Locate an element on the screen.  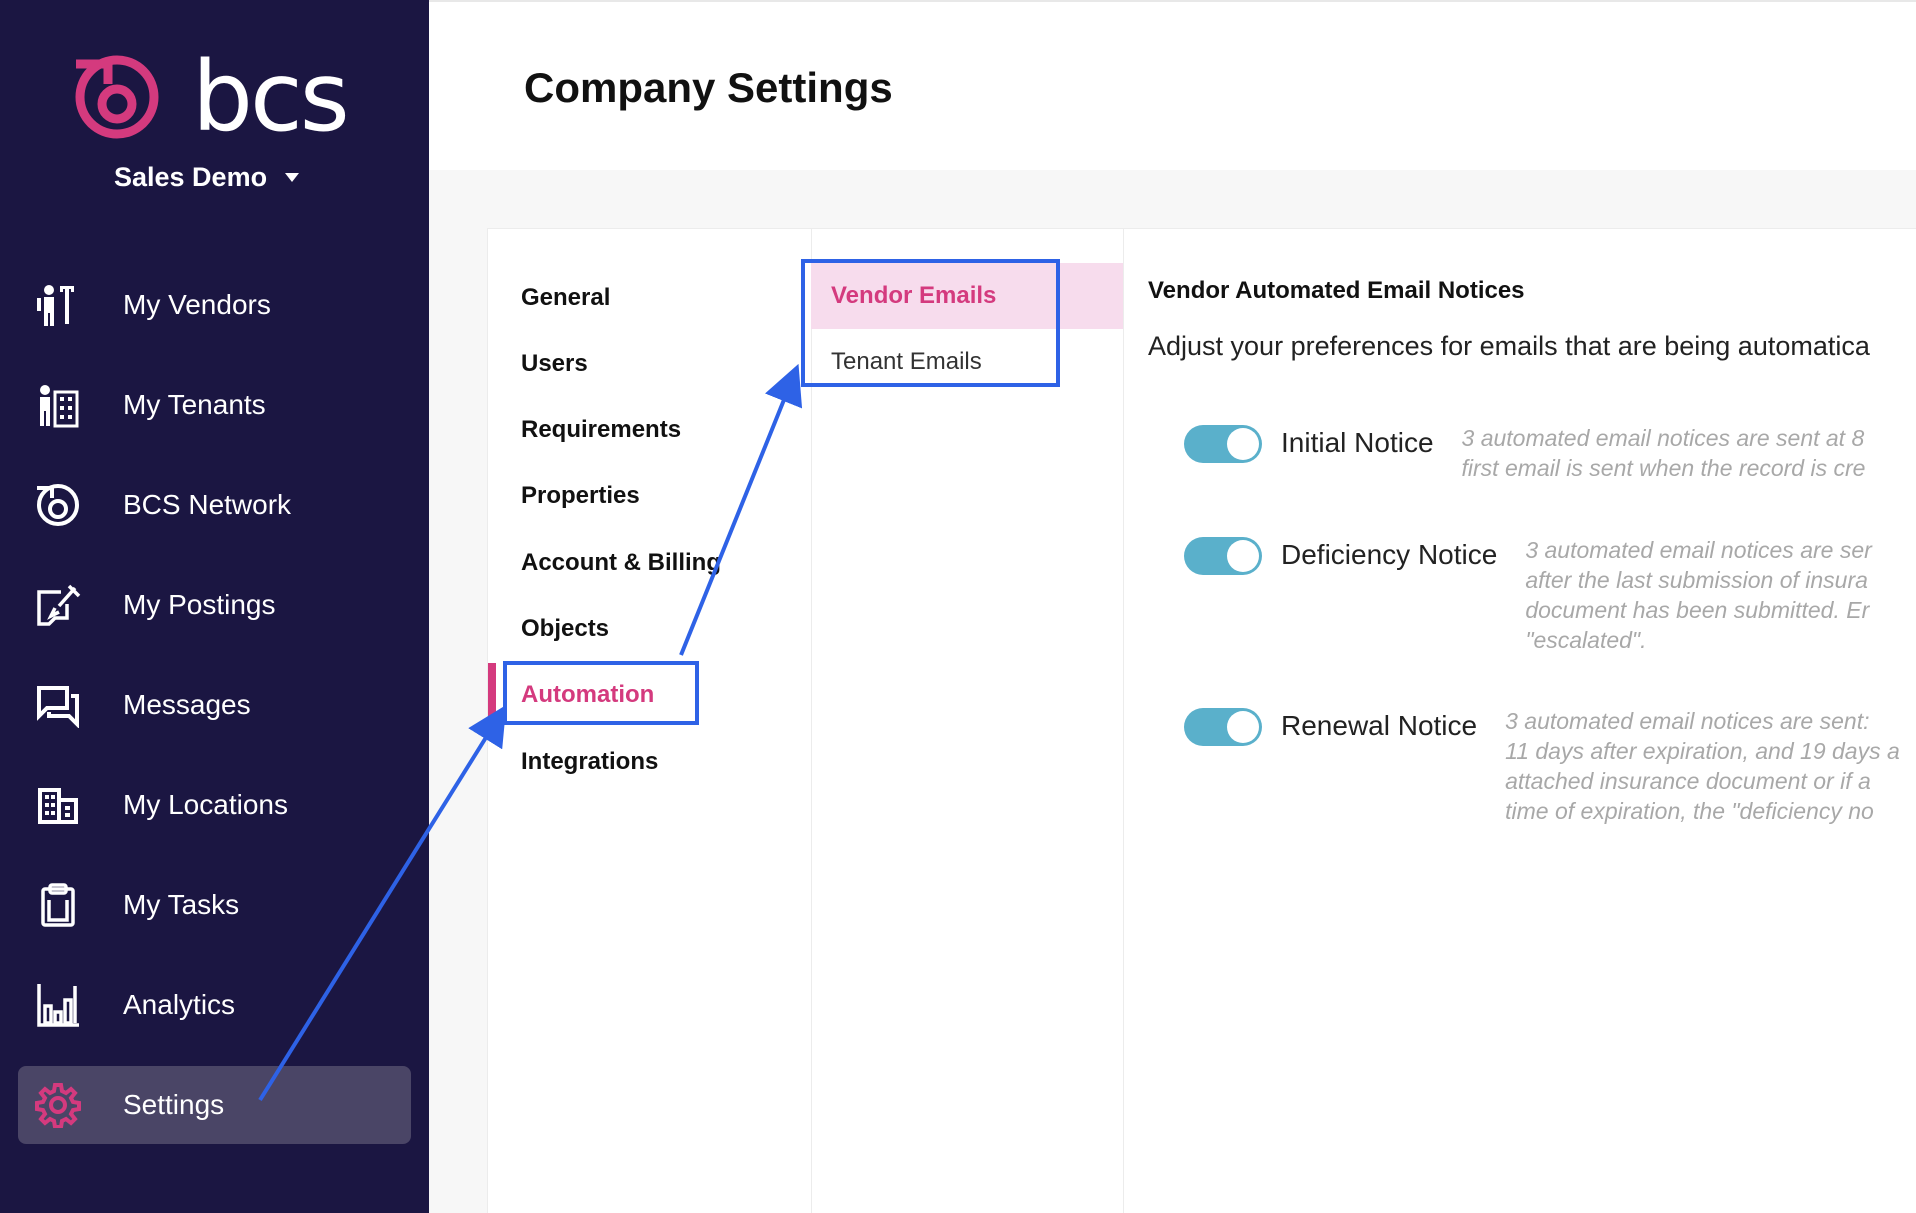
deficiency-notice-toggle is located at coordinates (1223, 556).